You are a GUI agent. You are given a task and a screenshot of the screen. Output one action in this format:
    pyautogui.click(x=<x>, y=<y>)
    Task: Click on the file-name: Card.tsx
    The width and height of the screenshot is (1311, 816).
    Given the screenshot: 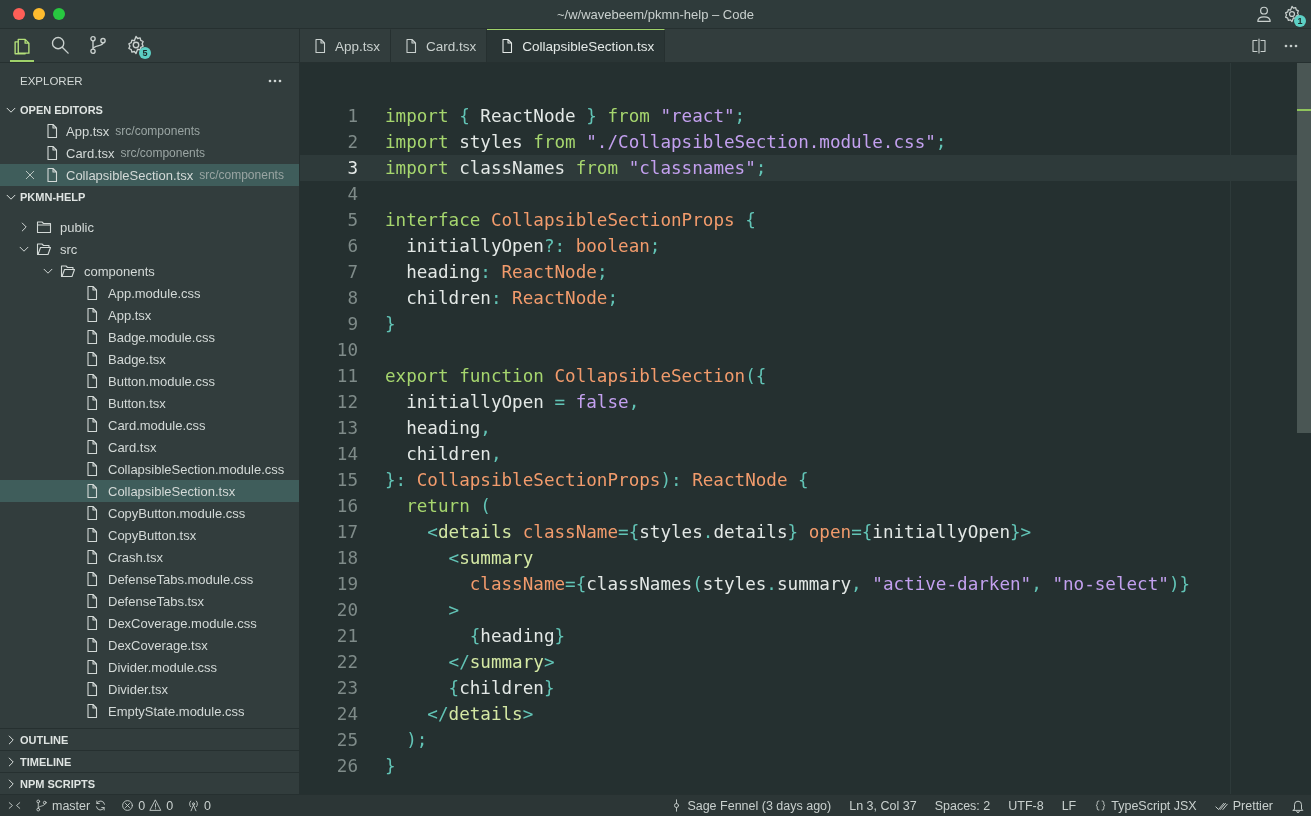 What is the action you would take?
    pyautogui.click(x=132, y=447)
    